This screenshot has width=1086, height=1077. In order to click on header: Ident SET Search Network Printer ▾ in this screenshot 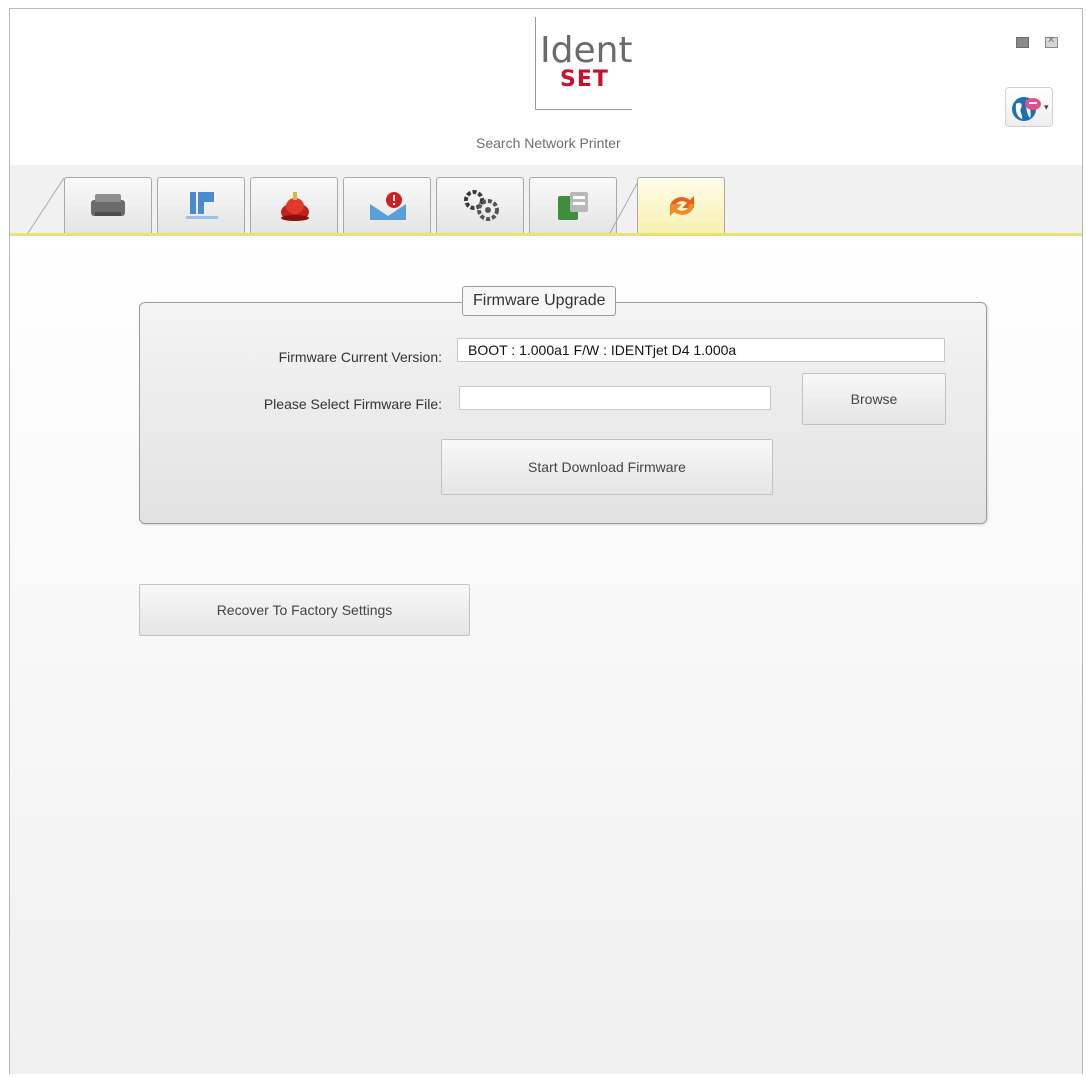, I will do `click(546, 87)`.